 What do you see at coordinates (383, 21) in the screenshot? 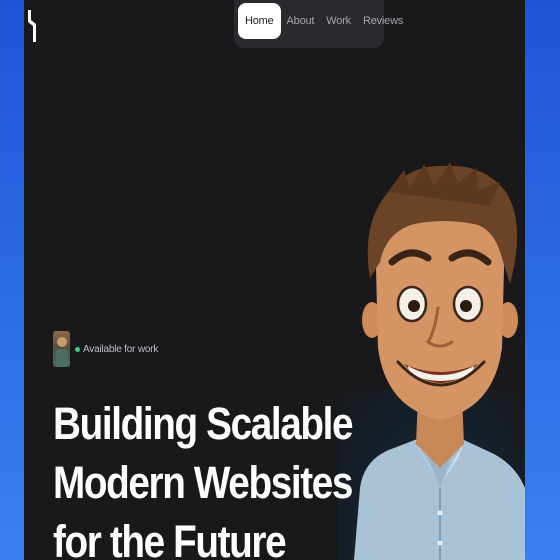
I see `nav-item-reviews: Reviews` at bounding box center [383, 21].